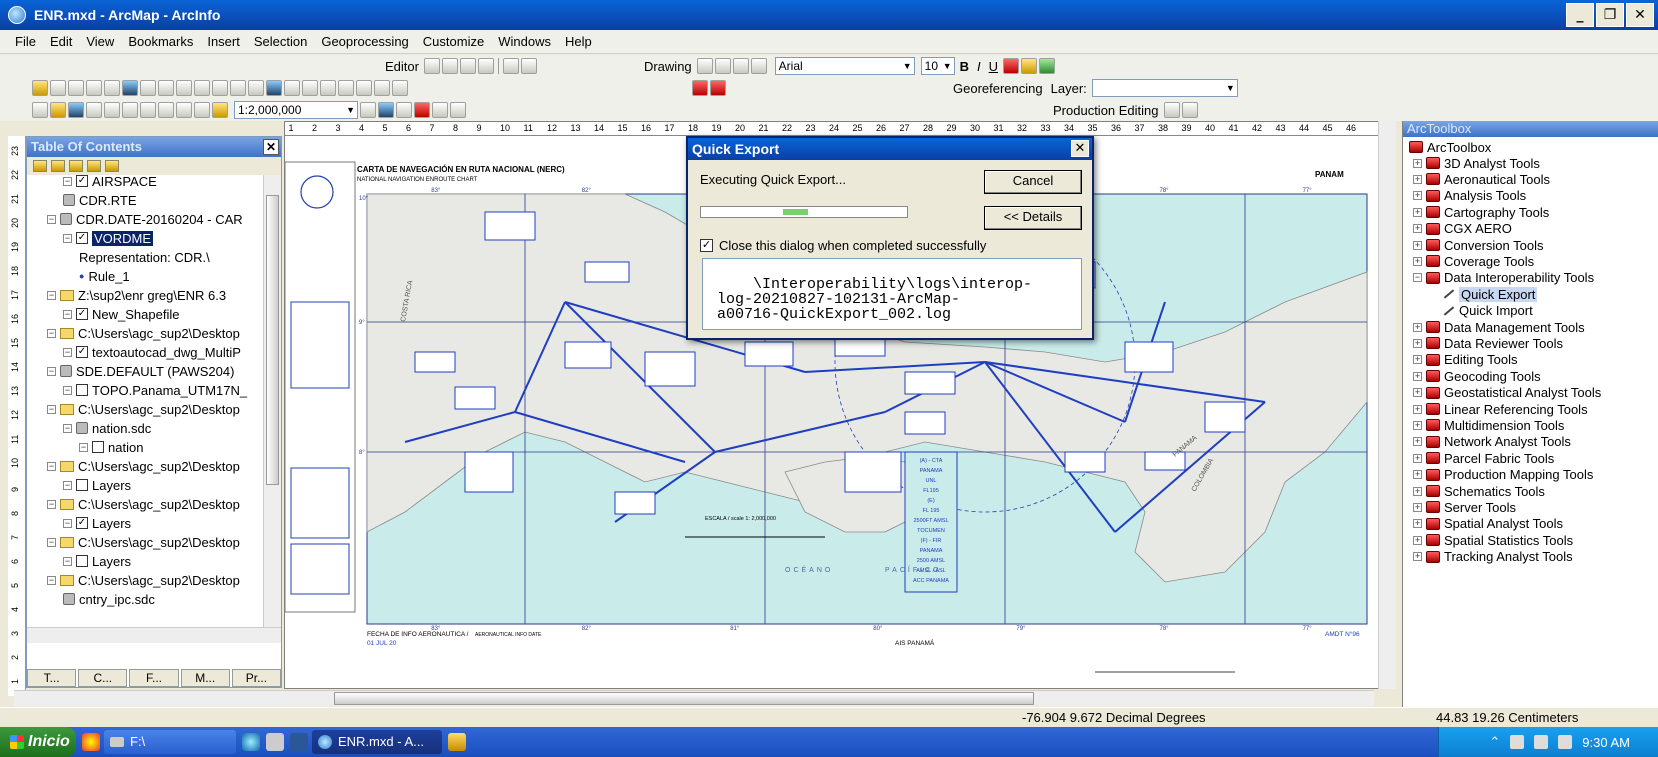  What do you see at coordinates (1164, 88) in the screenshot?
I see `layer-select` at bounding box center [1164, 88].